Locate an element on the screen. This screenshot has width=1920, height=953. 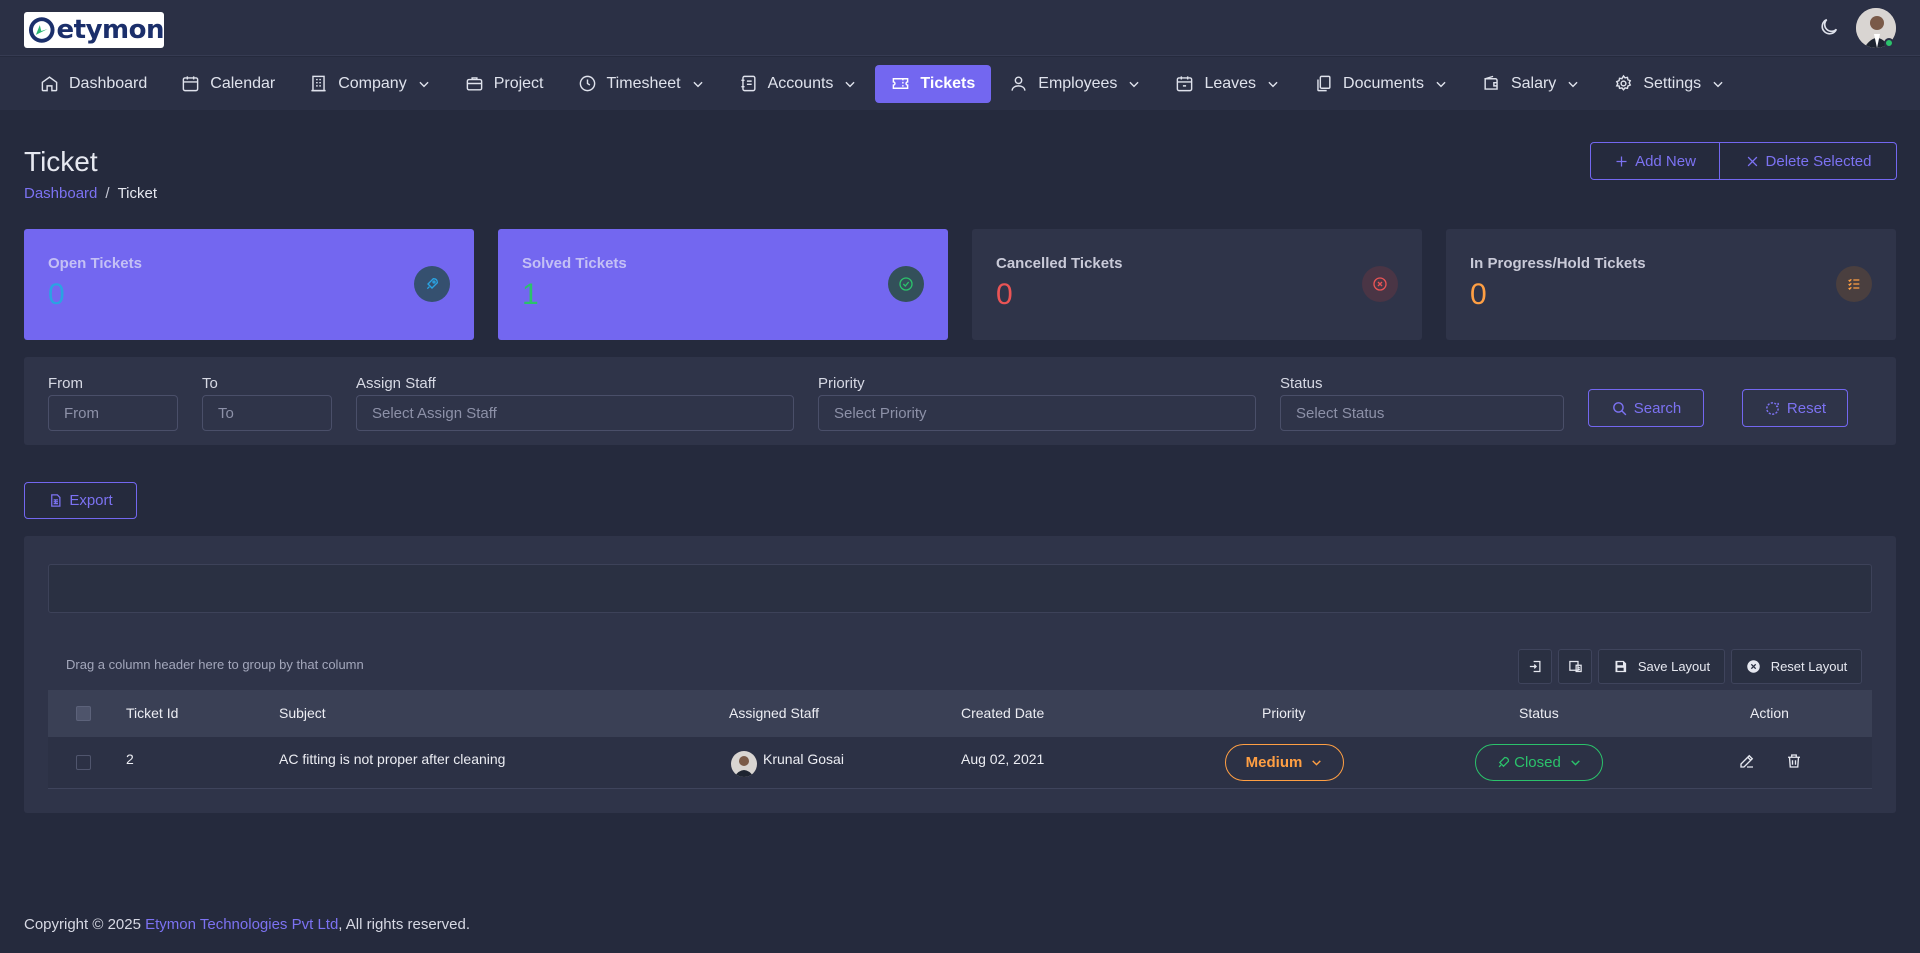
delete-selected-button: Delete Selected is located at coordinates (1808, 161).